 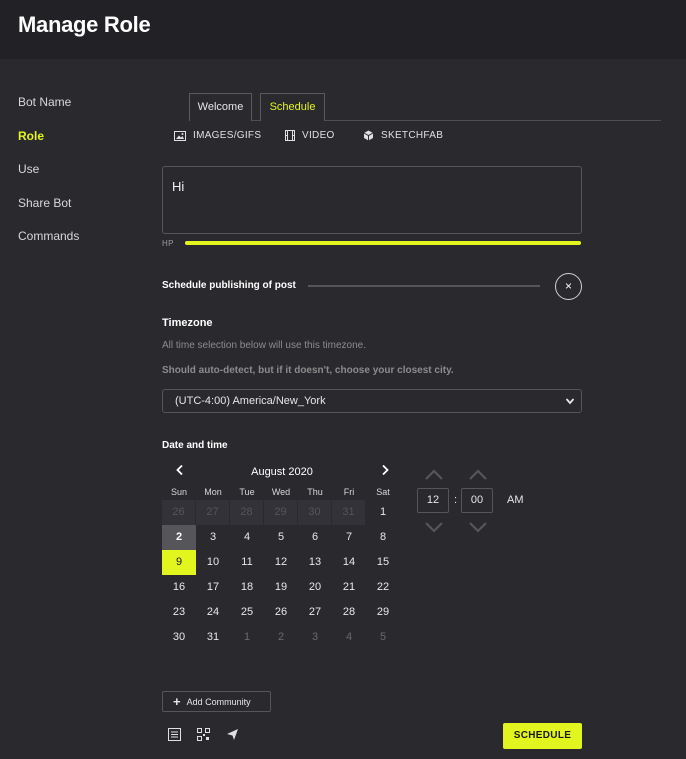 I want to click on top-bar: Manage Role, so click(x=343, y=29).